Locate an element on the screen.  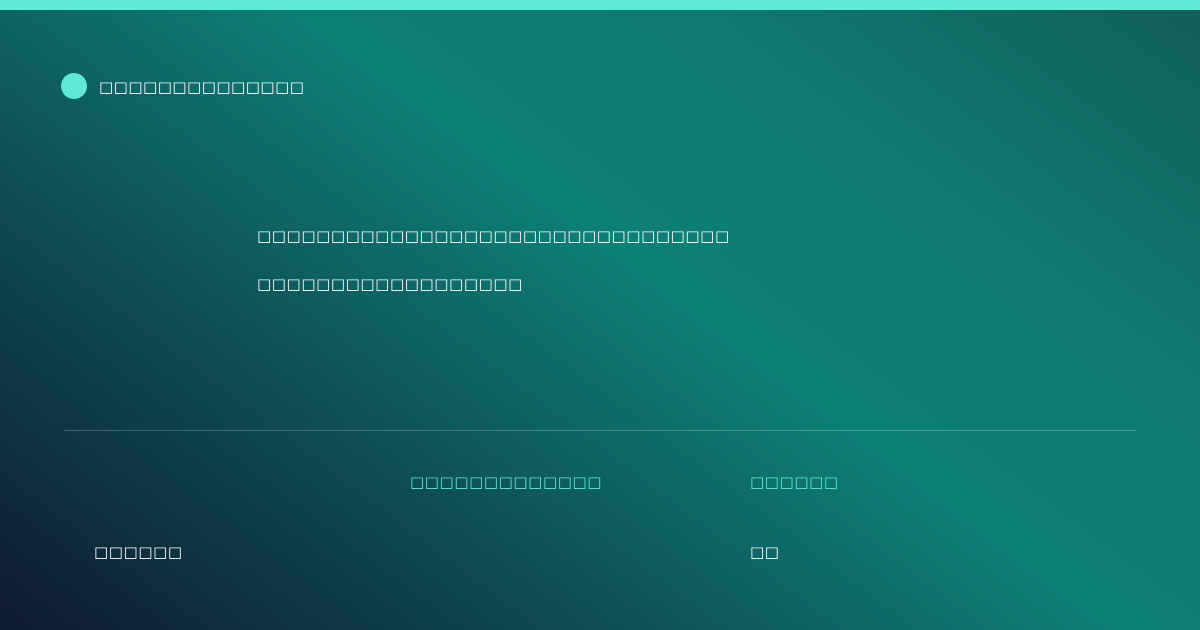
brand-dot-icon is located at coordinates (74, 86).